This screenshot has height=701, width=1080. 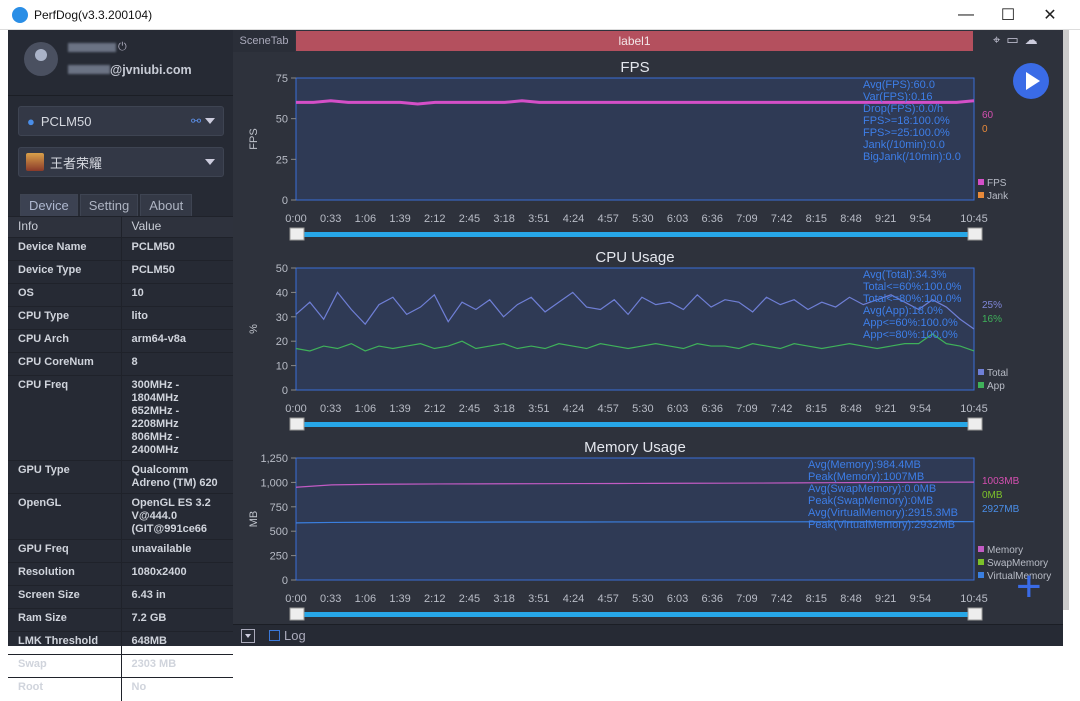 I want to click on y-tick-label: 50, so click(x=282, y=120).